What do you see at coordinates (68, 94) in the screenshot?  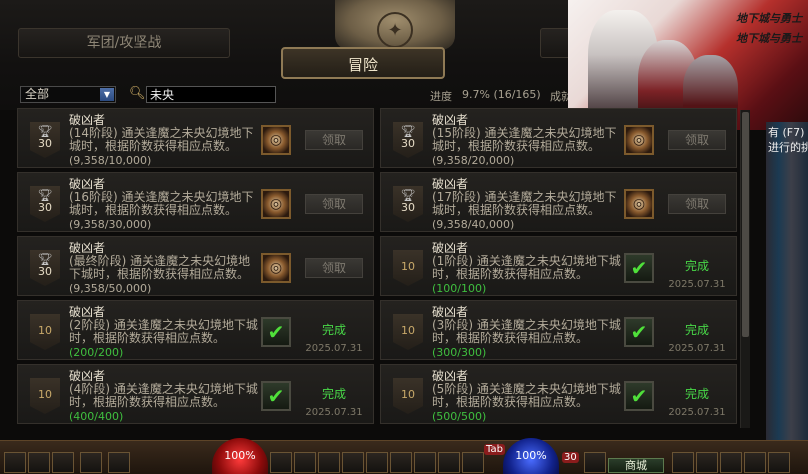 I see `category-select: 全部 ▼` at bounding box center [68, 94].